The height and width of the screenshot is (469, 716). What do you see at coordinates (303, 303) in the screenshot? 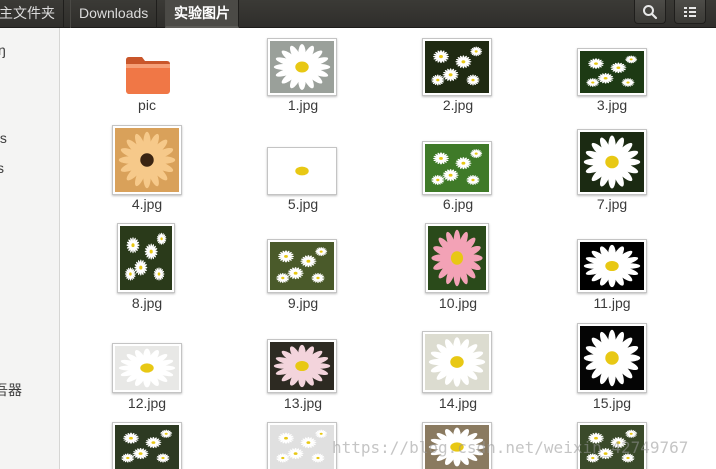
I see `file-name-label: 9.jpg` at bounding box center [303, 303].